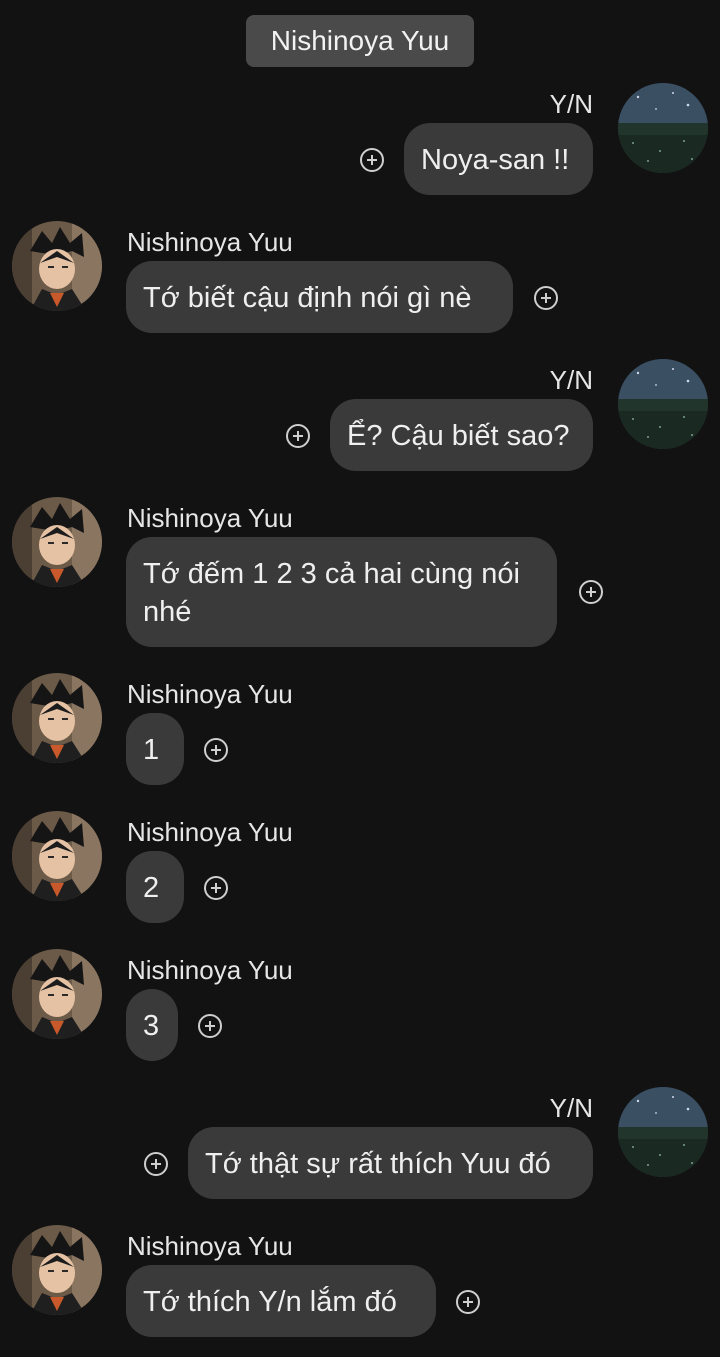  Describe the element at coordinates (498, 159) in the screenshot. I see `message-bubble: Noya-san !!` at that location.